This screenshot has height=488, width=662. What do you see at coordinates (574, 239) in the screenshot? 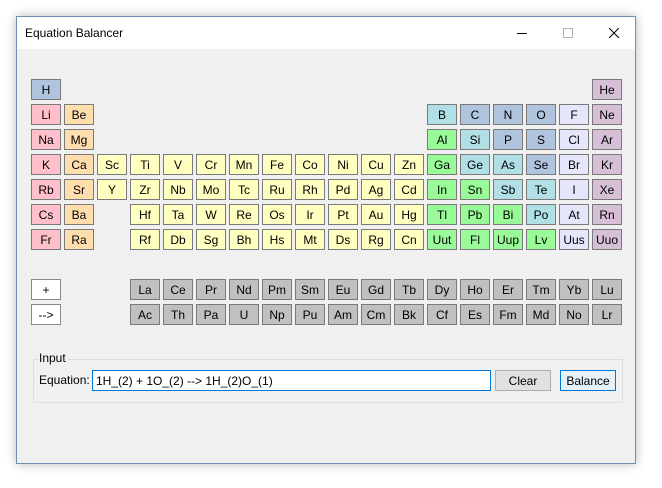
I see `element-uus: Uus` at bounding box center [574, 239].